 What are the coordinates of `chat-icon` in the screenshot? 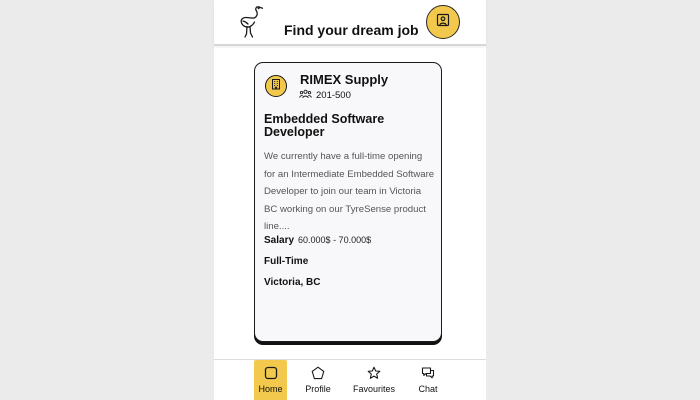 It's located at (428, 373).